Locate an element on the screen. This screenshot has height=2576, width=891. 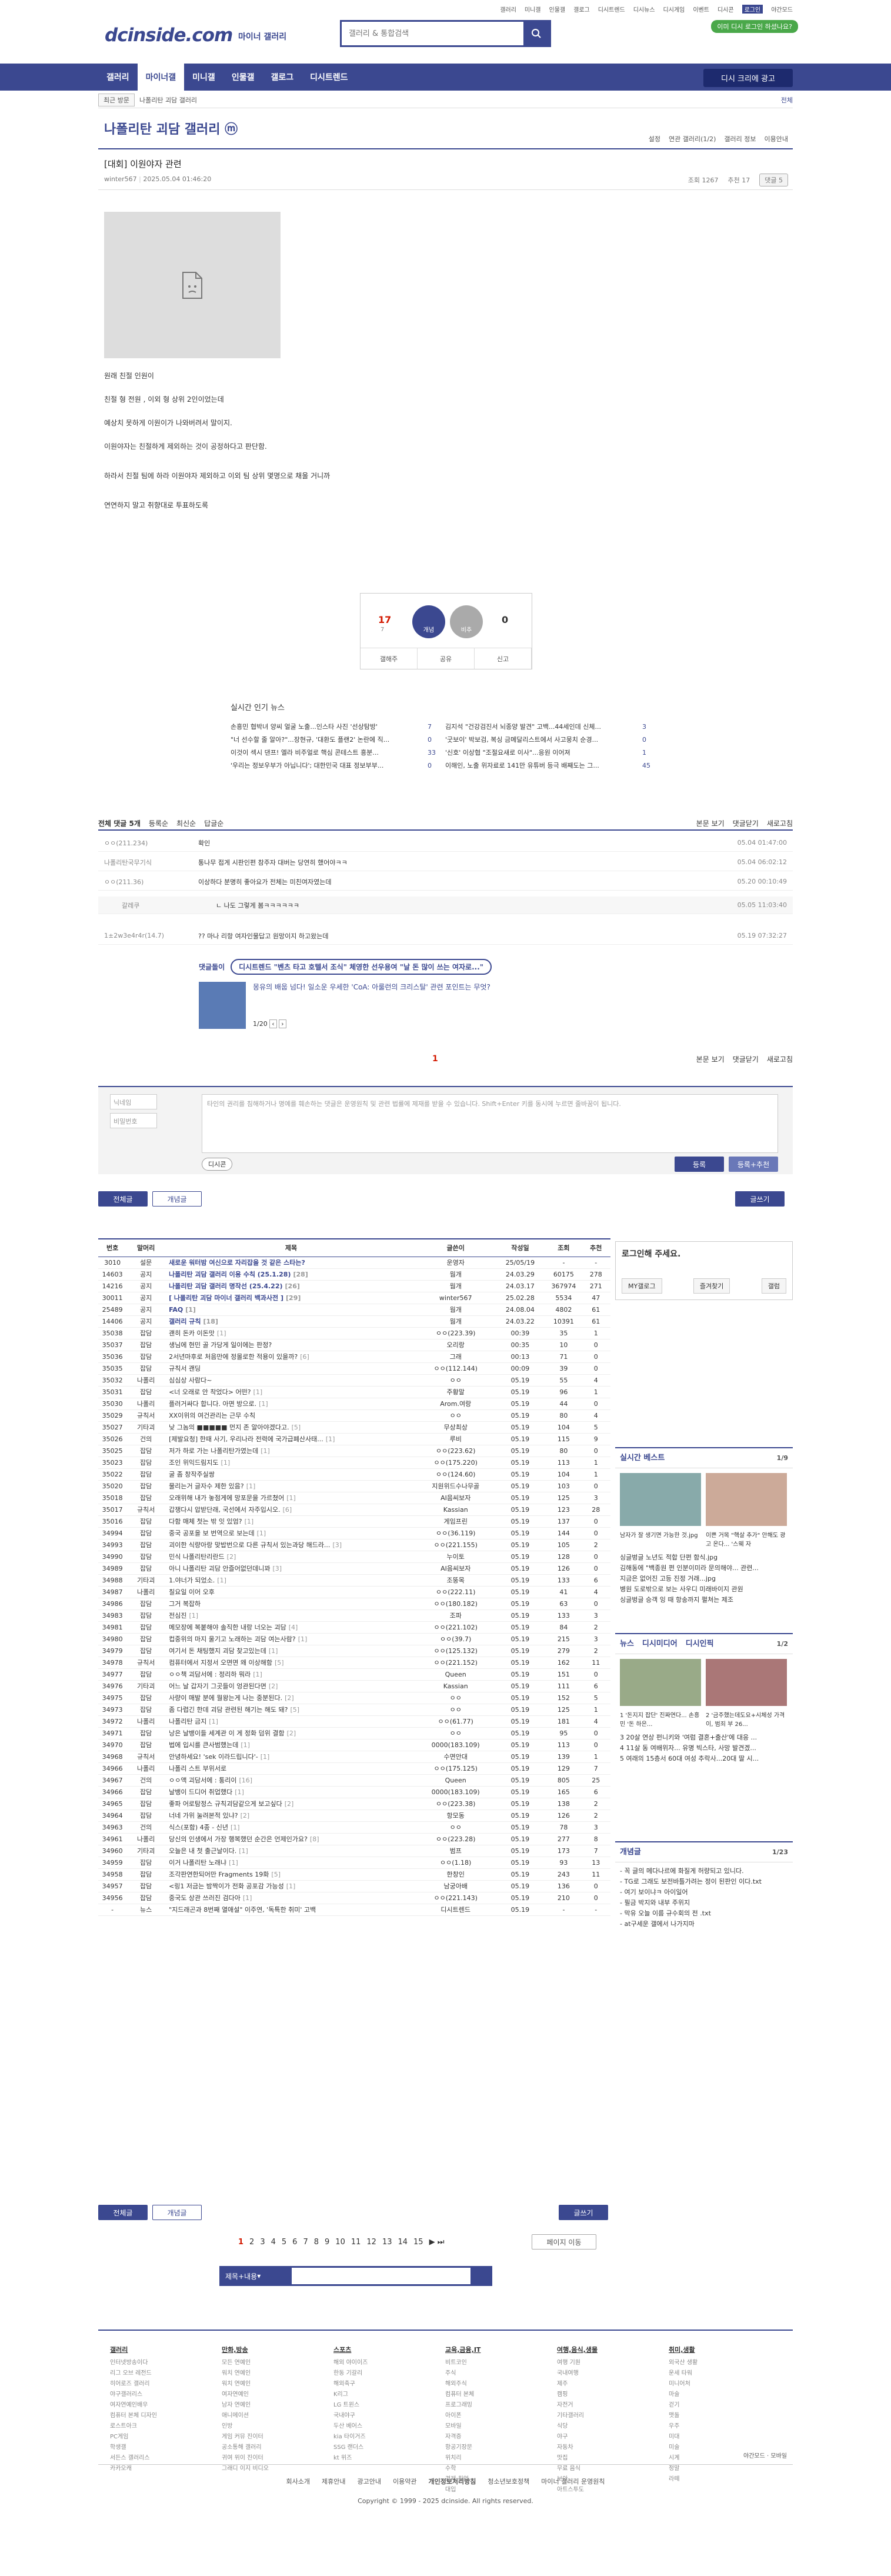
table-row: 34964 잡담 너네 가위 눌려본적 있냐? [2] 항모동 05.19 126 2 is located at coordinates (354, 1816).